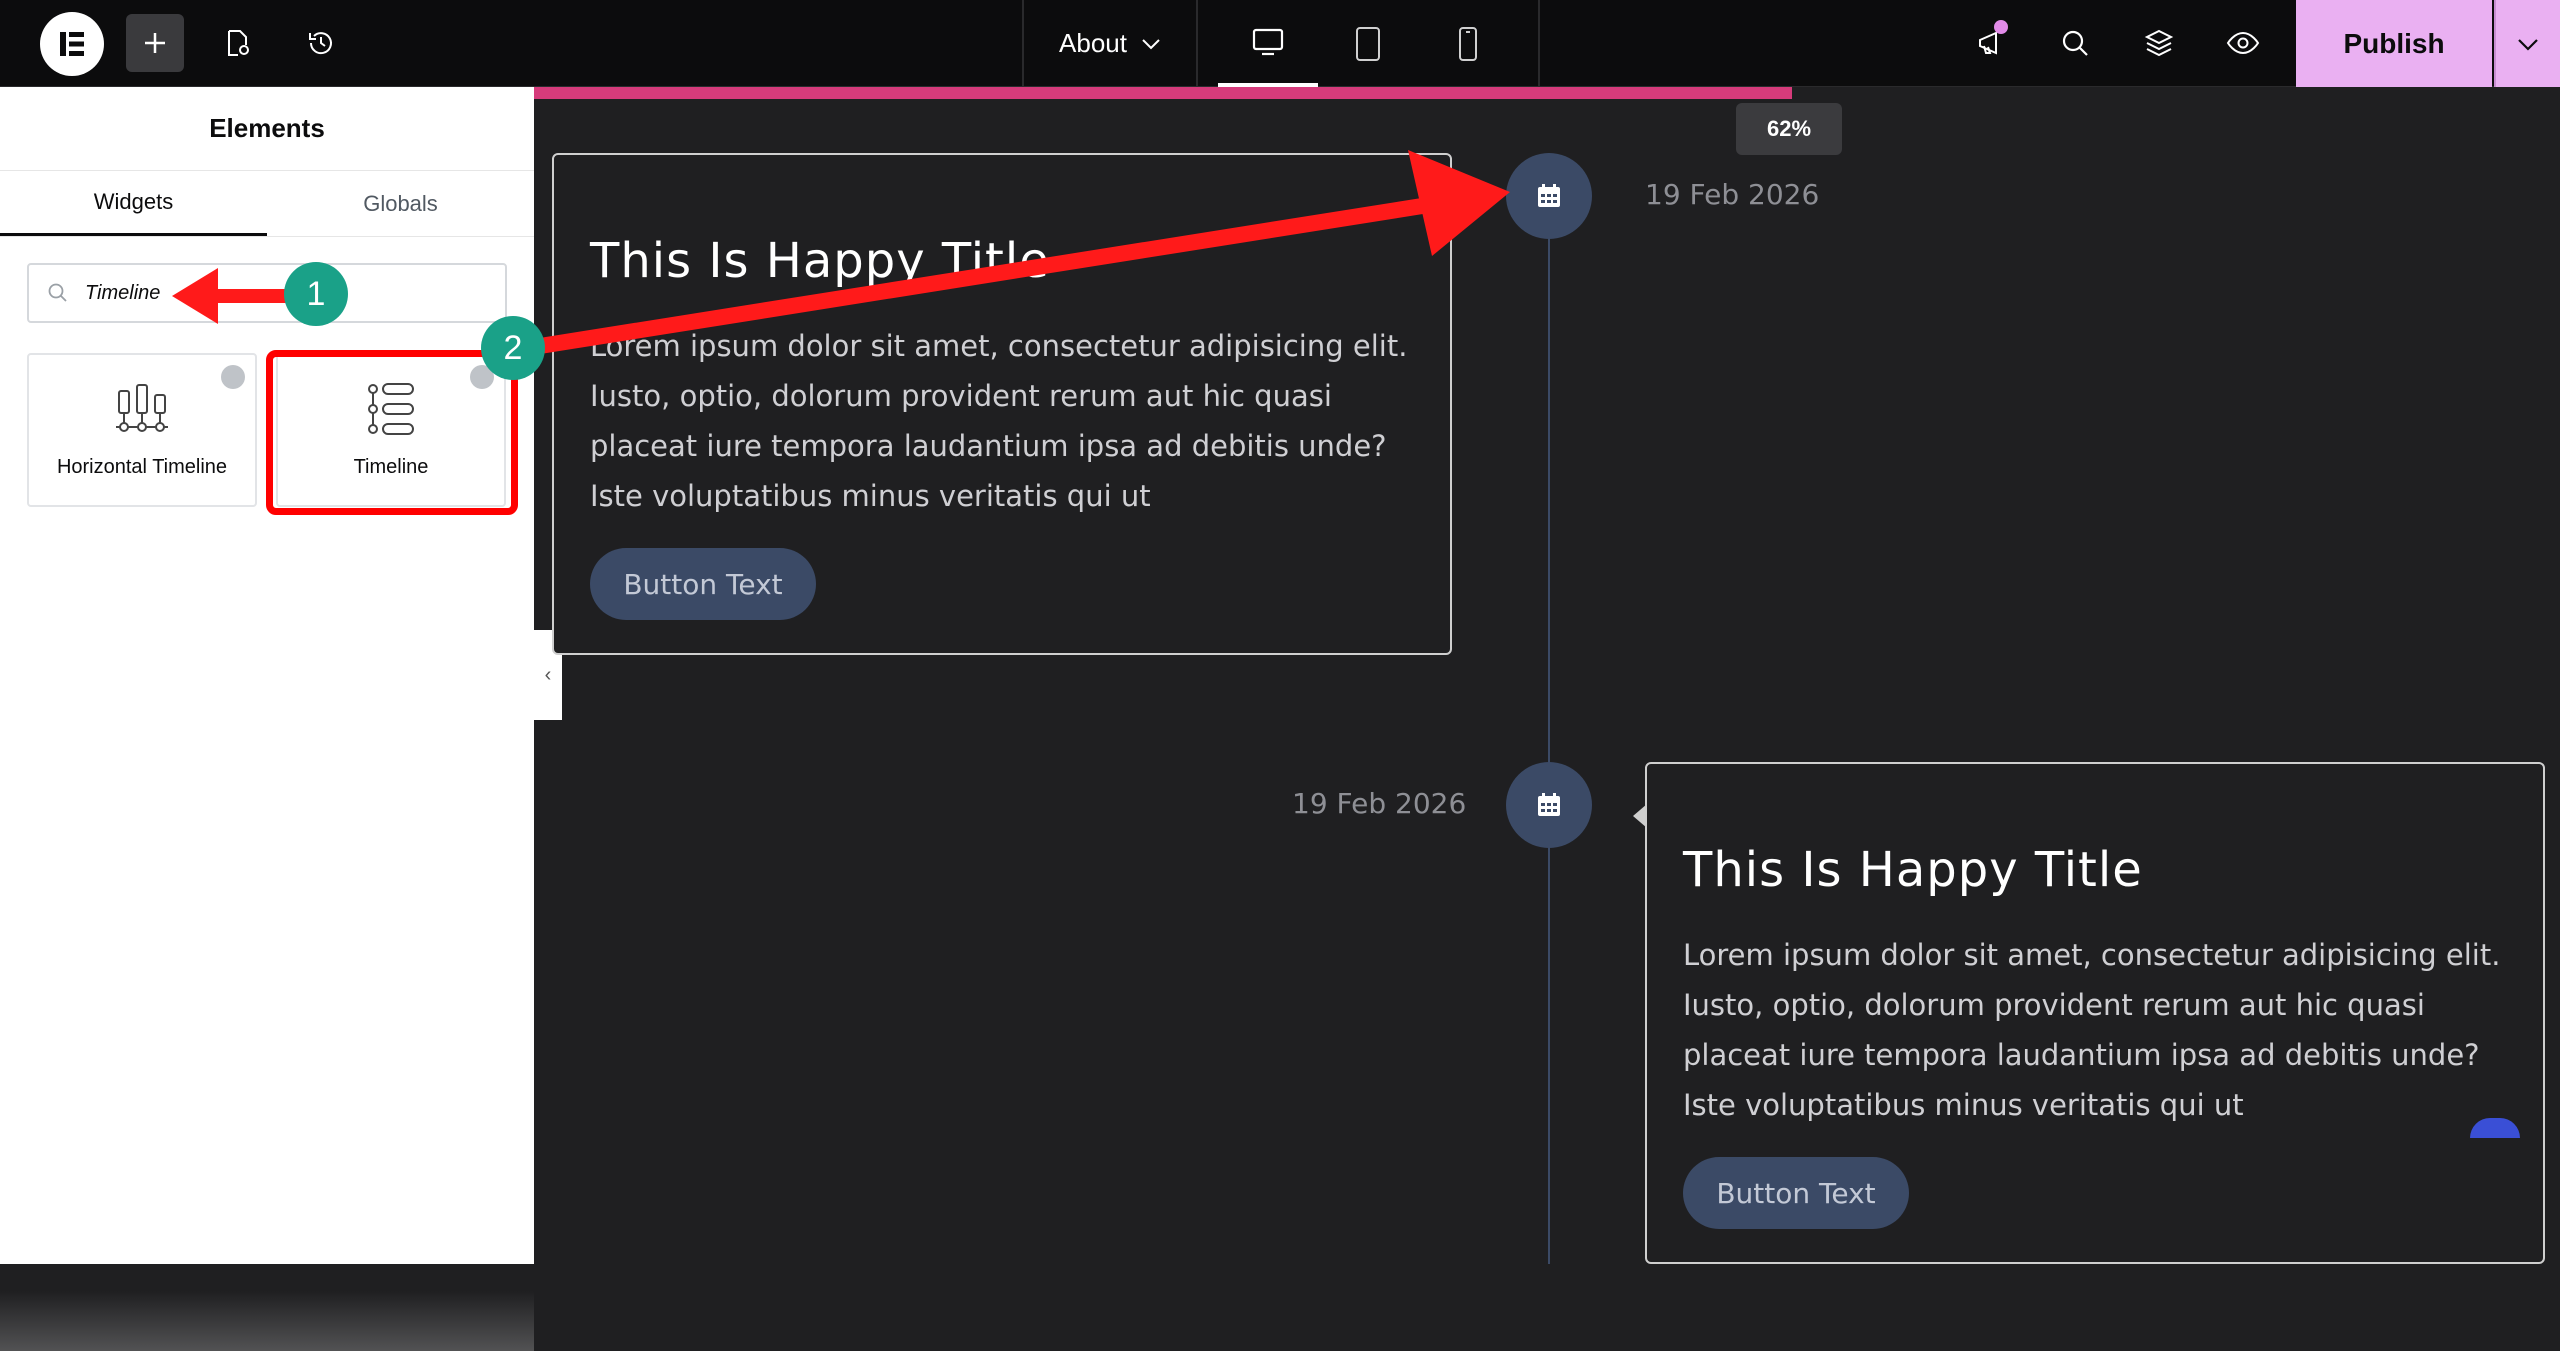 This screenshot has height=1351, width=2560. I want to click on annotation-arrows, so click(841, 252).